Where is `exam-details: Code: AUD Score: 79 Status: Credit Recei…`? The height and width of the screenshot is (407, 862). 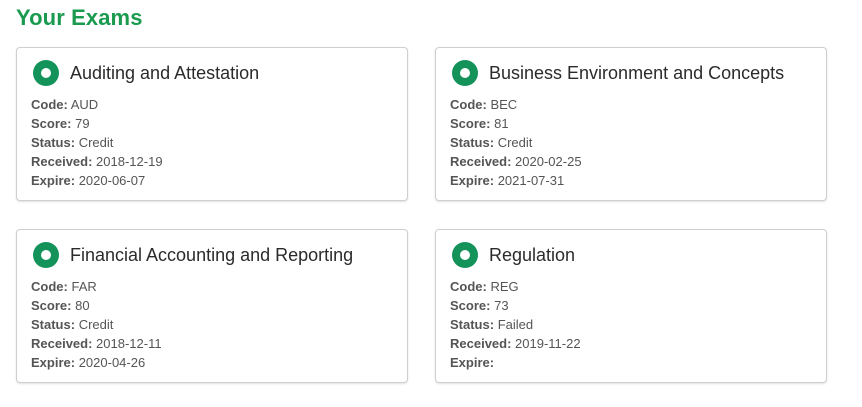
exam-details: Code: AUD Score: 79 Status: Credit Recei… is located at coordinates (97, 142).